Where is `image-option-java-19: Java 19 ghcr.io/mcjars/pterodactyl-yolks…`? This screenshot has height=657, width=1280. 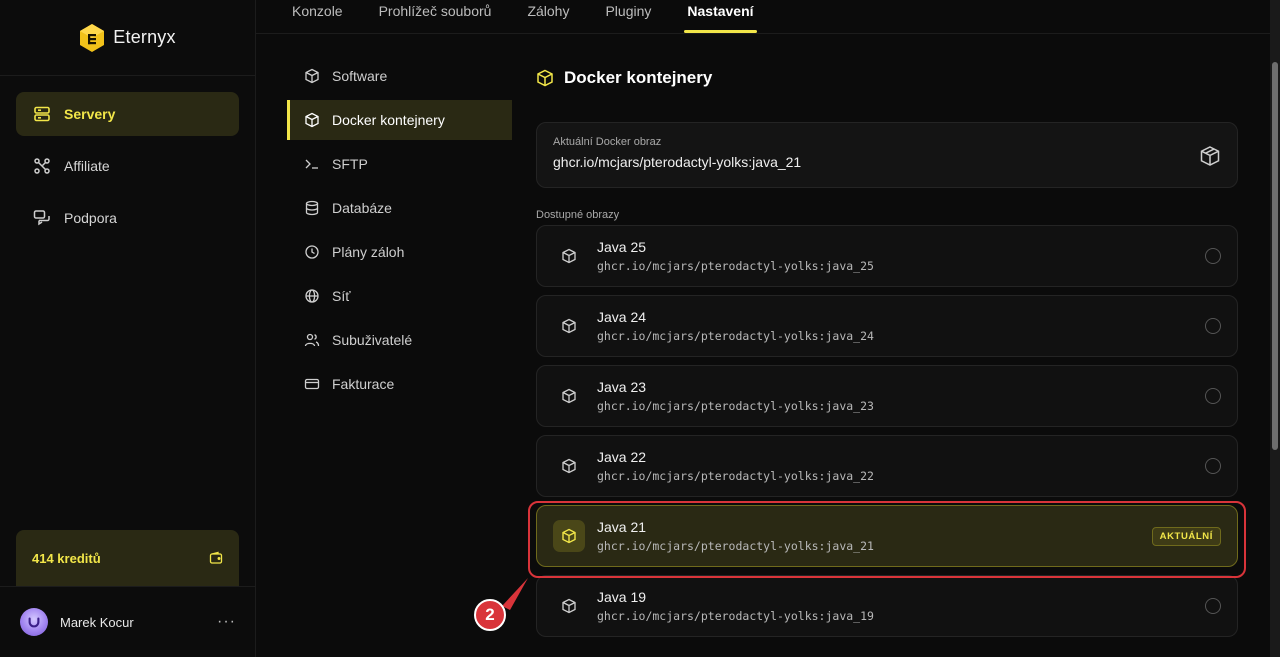 image-option-java-19: Java 19 ghcr.io/mcjars/pterodactyl-yolks… is located at coordinates (887, 606).